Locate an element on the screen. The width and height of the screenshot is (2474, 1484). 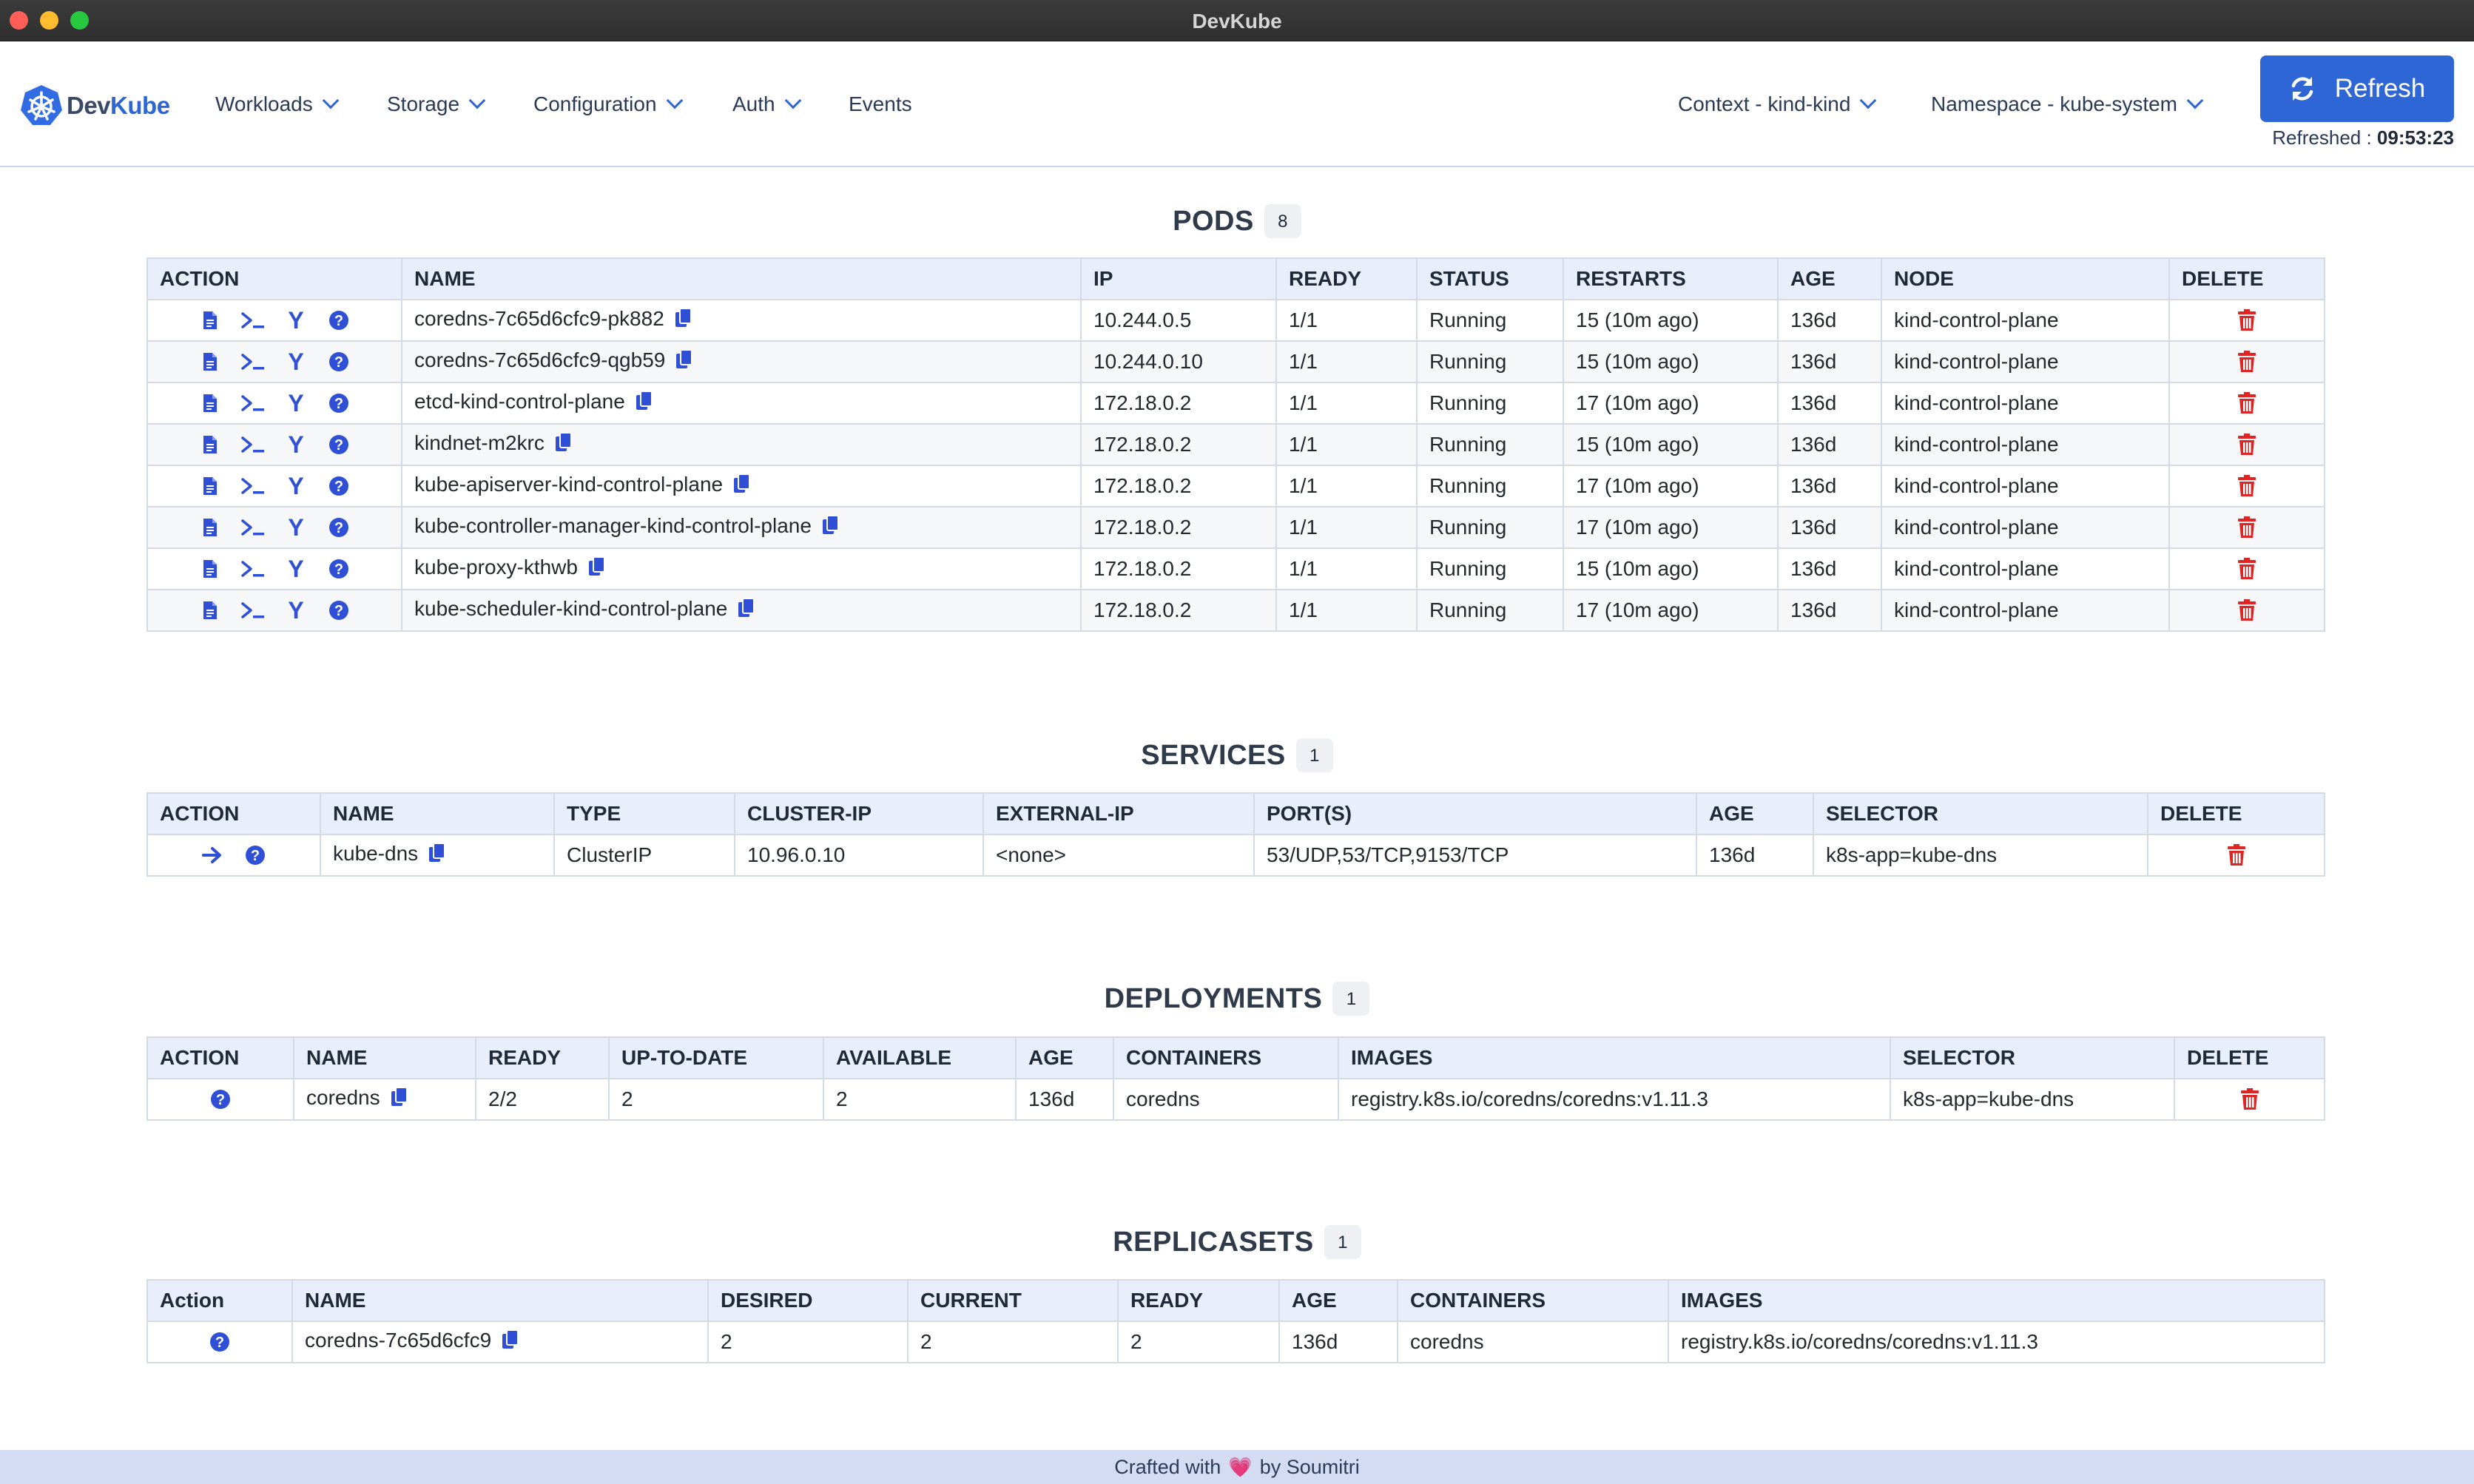
nav-events: Events is located at coordinates (880, 104).